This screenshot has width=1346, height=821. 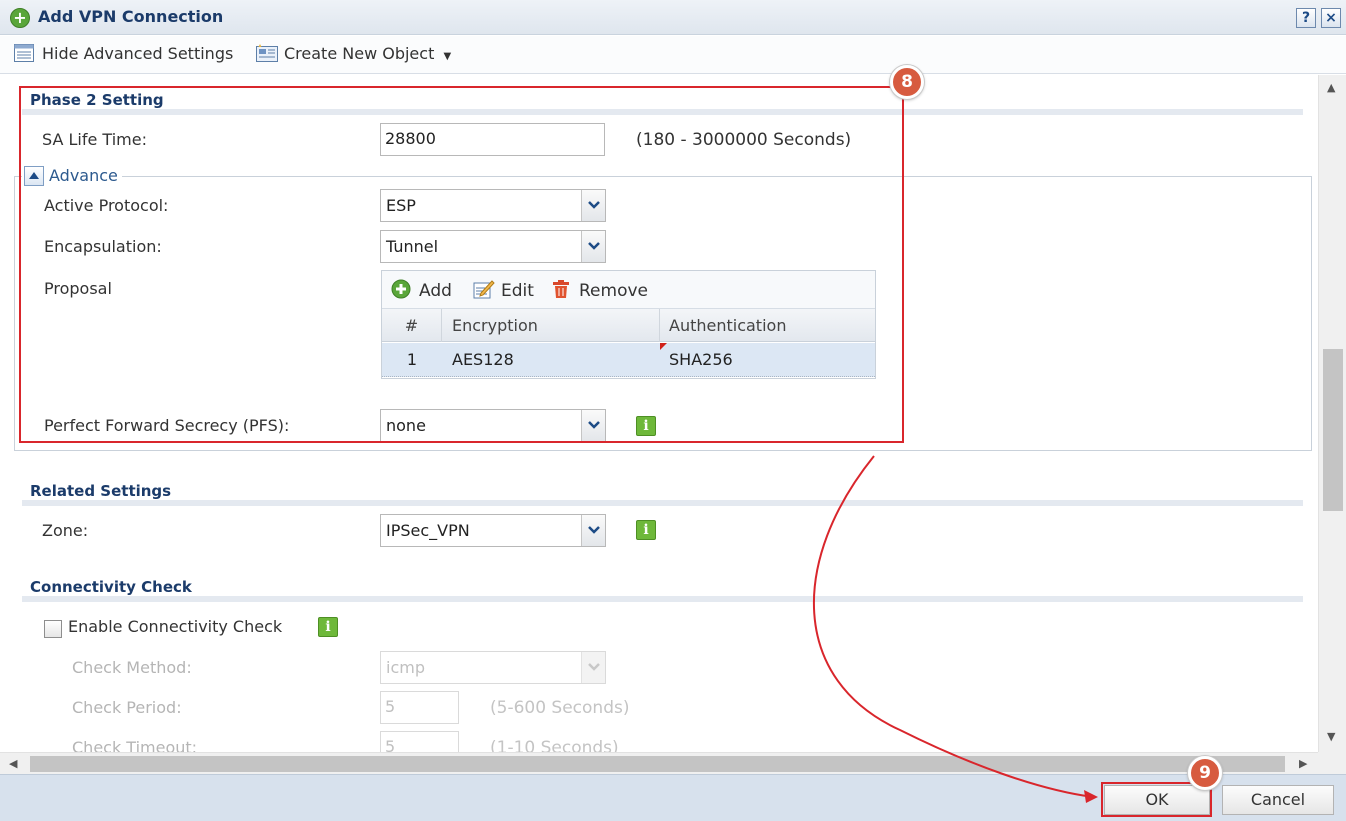 What do you see at coordinates (1205, 773) in the screenshot?
I see `step-9-badge: 9` at bounding box center [1205, 773].